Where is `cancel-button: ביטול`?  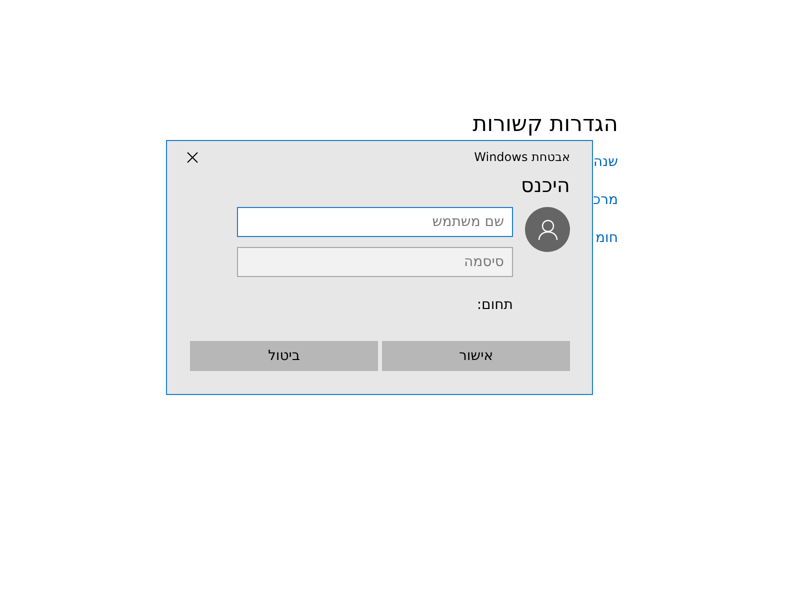 cancel-button: ביטול is located at coordinates (284, 356).